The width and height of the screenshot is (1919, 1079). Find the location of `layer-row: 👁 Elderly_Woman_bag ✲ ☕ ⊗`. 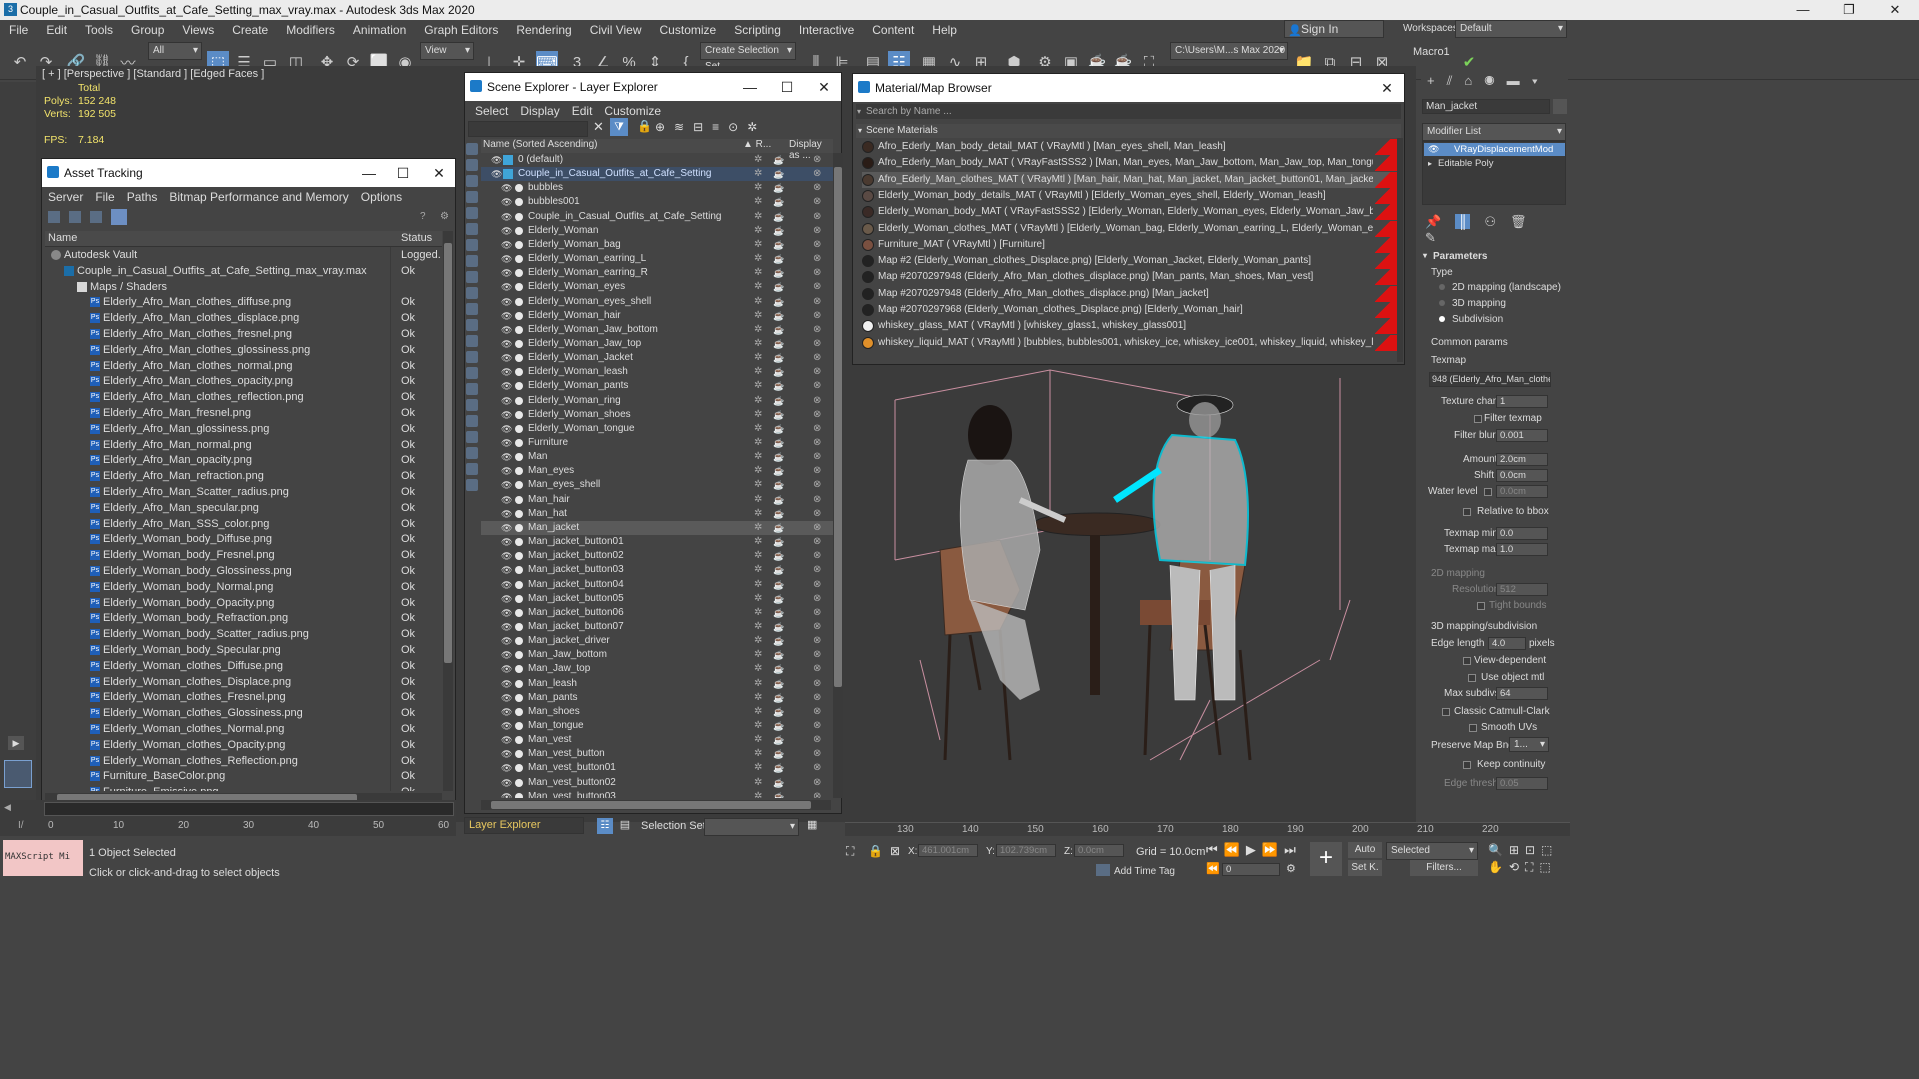

layer-row: 👁 Elderly_Woman_bag ✲ ☕ ⊗ is located at coordinates (657, 245).